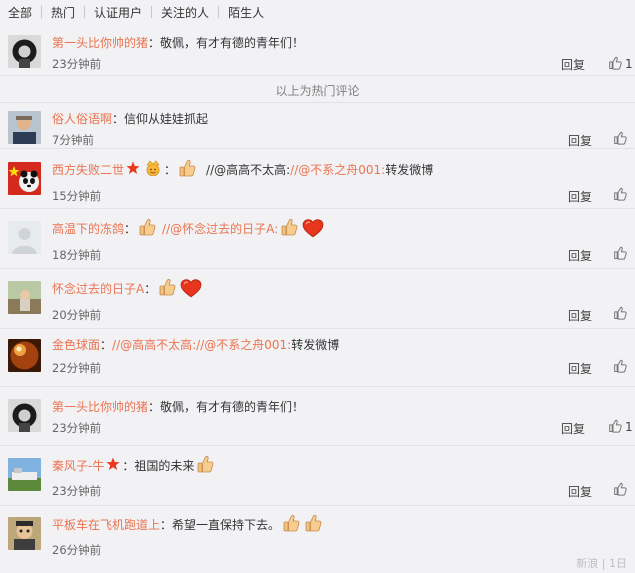 This screenshot has height=573, width=635. I want to click on repost-chain-1: //@怀念过去的日子A:, so click(220, 228).